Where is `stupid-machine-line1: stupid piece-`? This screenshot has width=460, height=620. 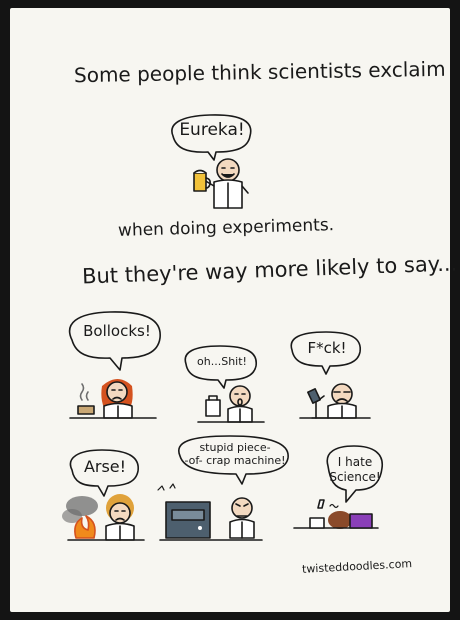
stupid-machine-line1: stupid piece- is located at coordinates (235, 447).